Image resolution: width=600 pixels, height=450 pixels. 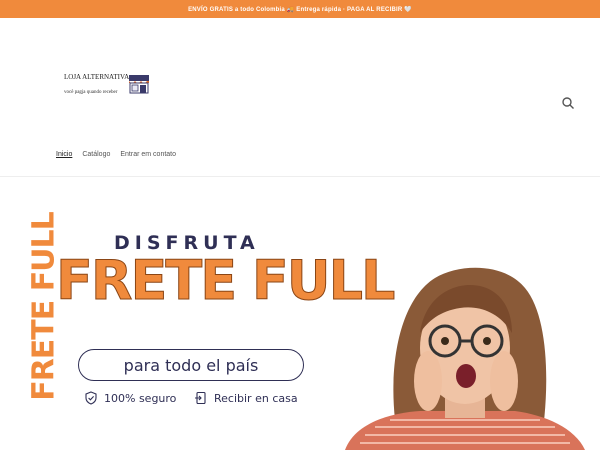 I want to click on hero-pill: para todo el país, so click(x=191, y=365).